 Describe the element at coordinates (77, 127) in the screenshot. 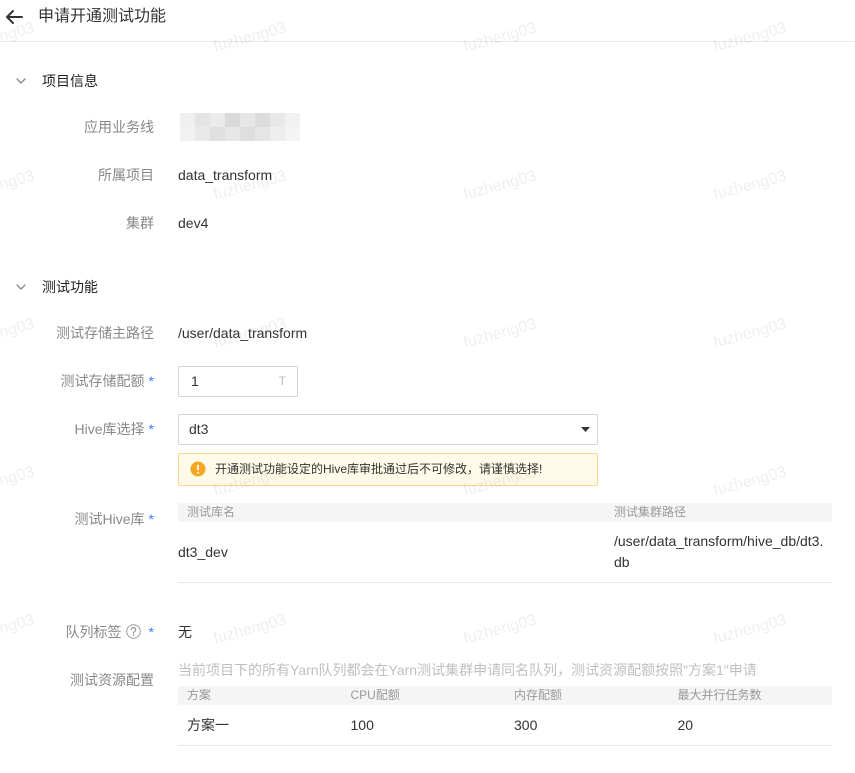

I see `field-label-business-line: 应用业务线` at that location.